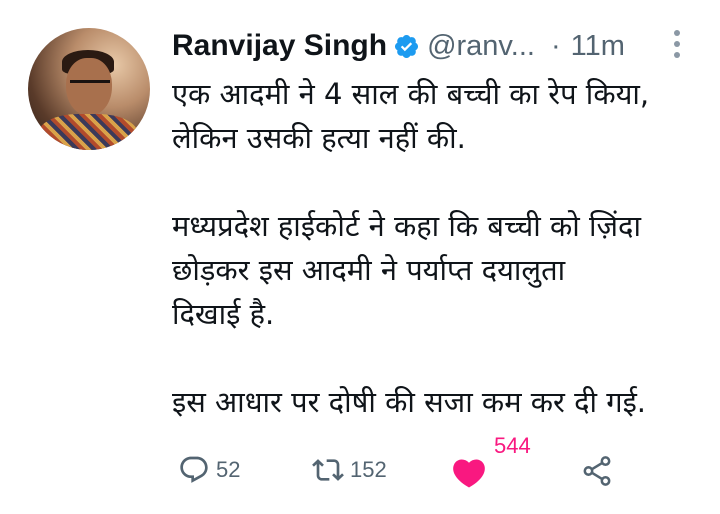 This screenshot has height=514, width=720. Describe the element at coordinates (677, 47) in the screenshot. I see `more-vertical-icon` at that location.